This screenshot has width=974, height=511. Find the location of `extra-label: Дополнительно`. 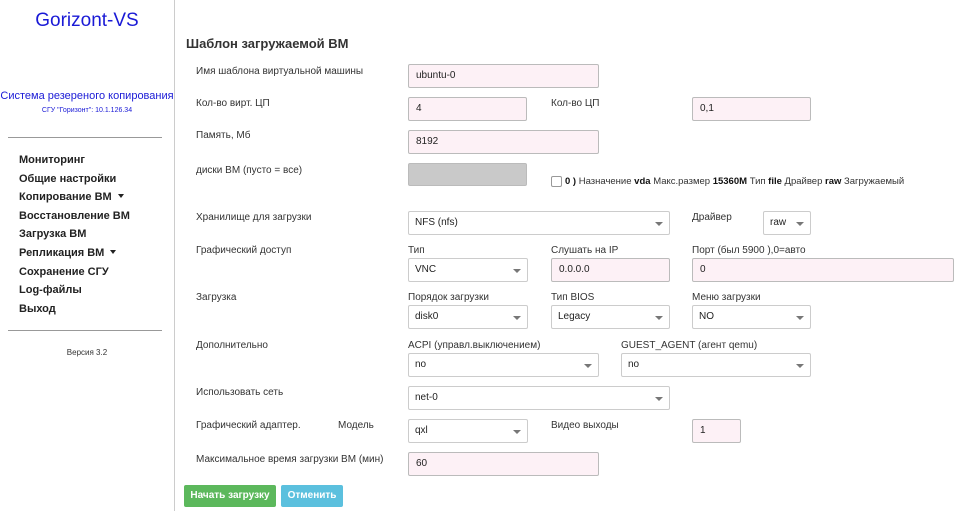

extra-label: Дополнительно is located at coordinates (232, 345).